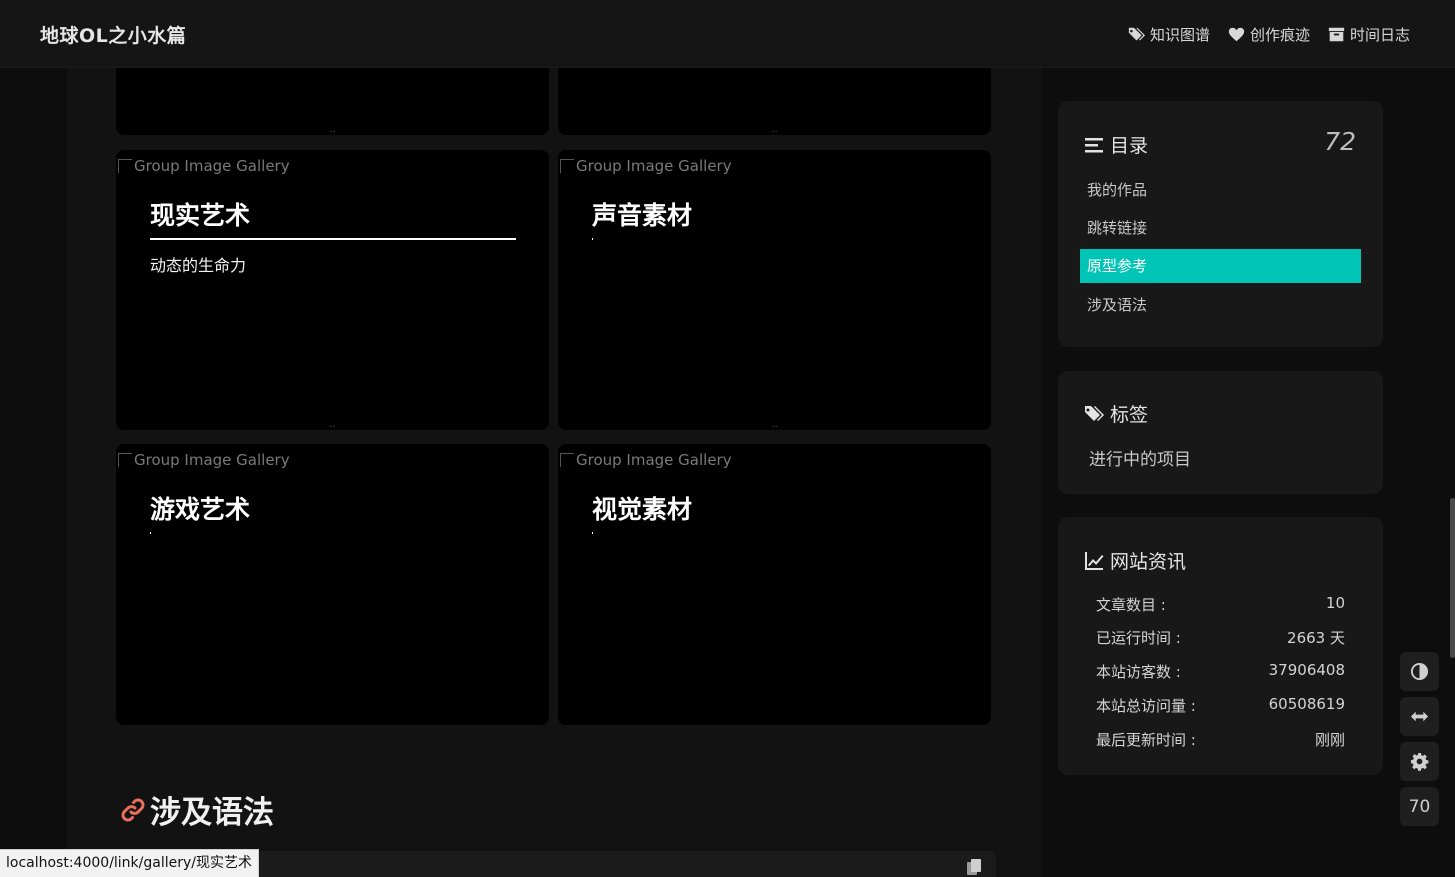 Image resolution: width=1455 pixels, height=877 pixels. I want to click on settings-button, so click(1419, 761).